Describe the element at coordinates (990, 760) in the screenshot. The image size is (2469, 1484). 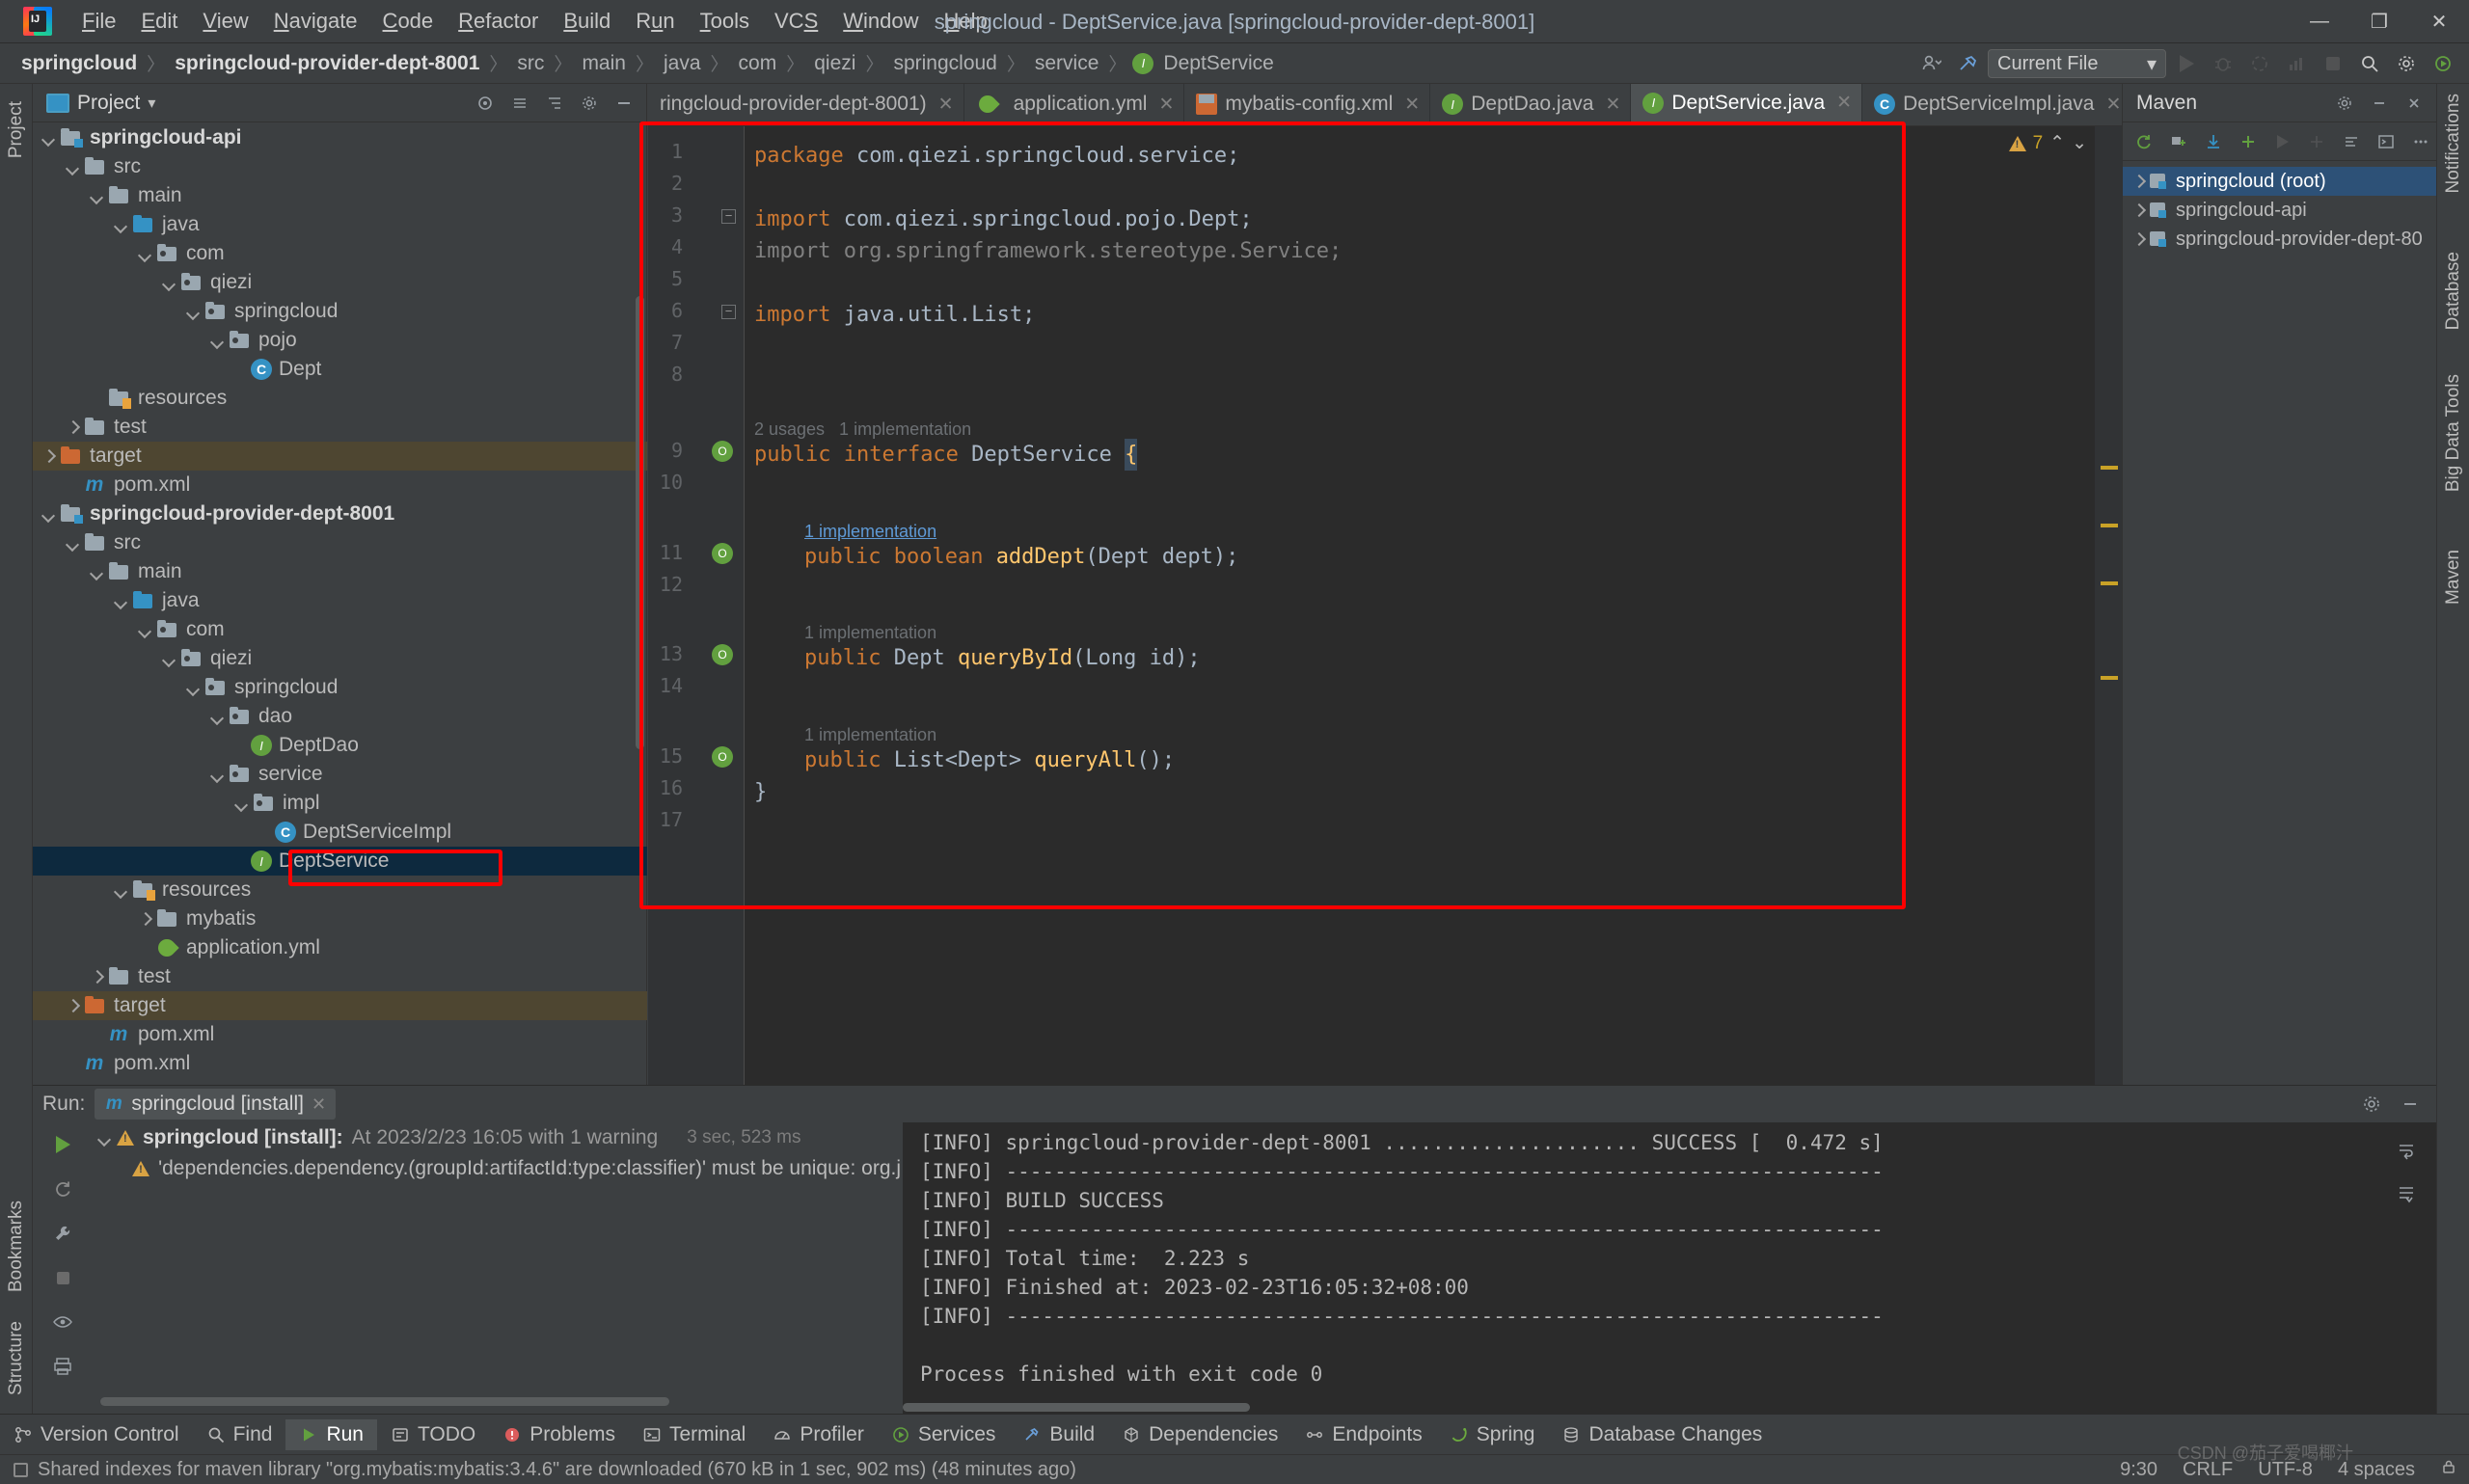
I see `code-line: public List<Dept> queryAll();` at that location.